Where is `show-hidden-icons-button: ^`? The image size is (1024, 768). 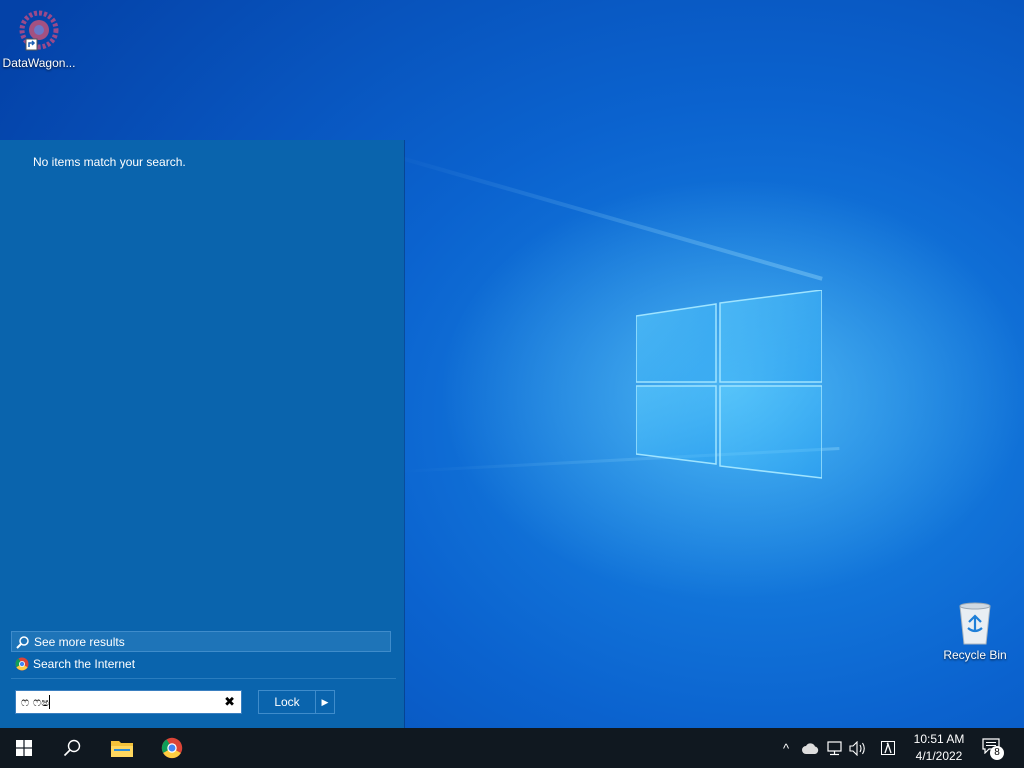 show-hidden-icons-button: ^ is located at coordinates (786, 748).